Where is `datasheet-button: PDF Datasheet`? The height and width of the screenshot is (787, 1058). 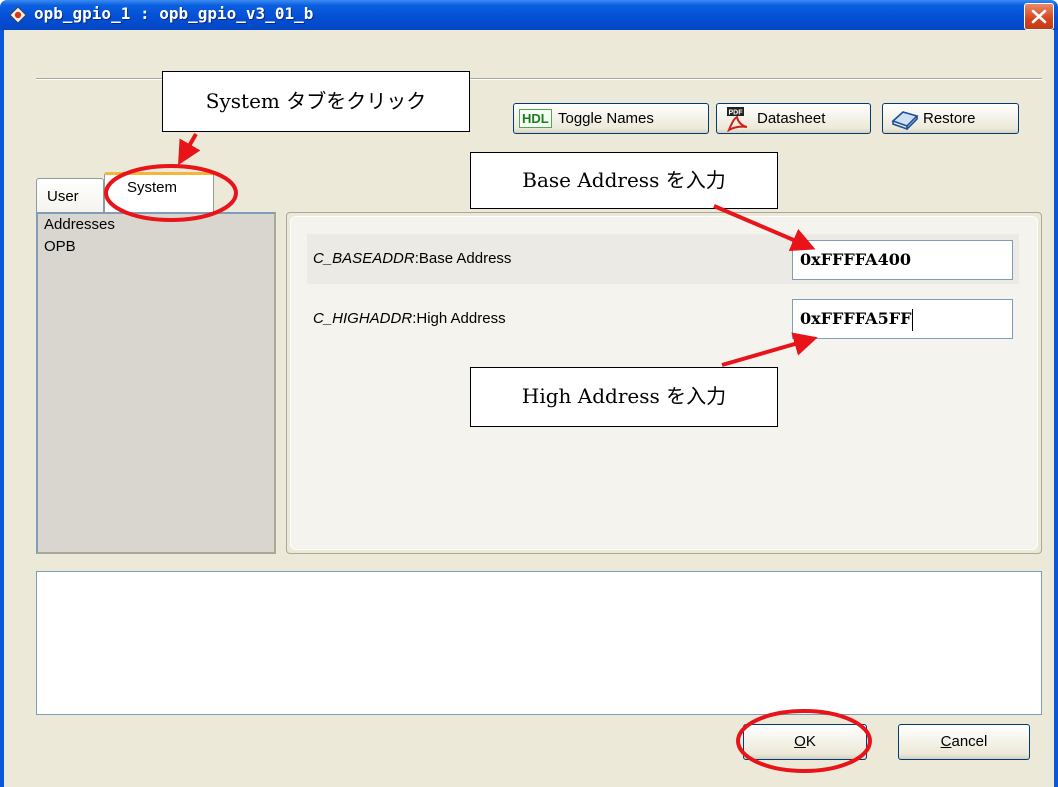
datasheet-button: PDF Datasheet is located at coordinates (793, 118).